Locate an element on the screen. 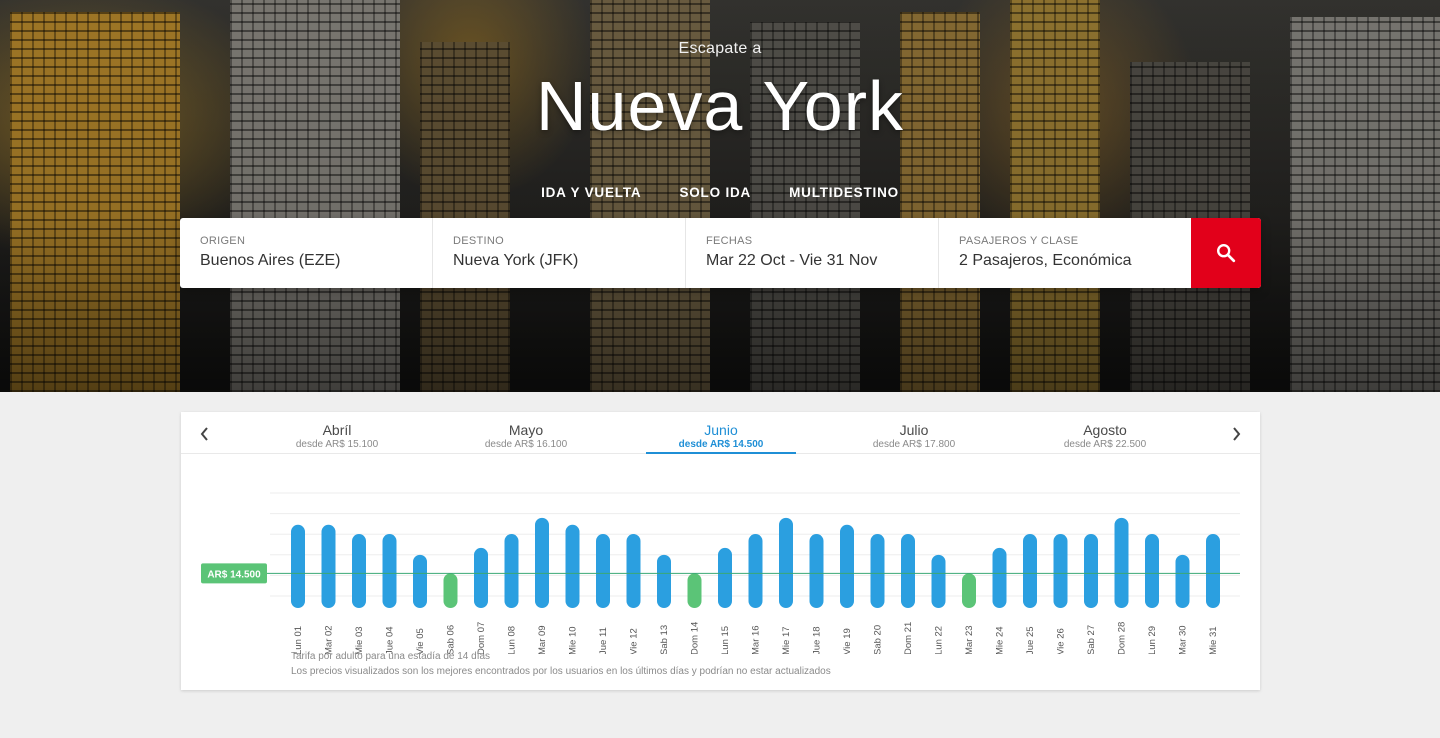 The height and width of the screenshot is (738, 1440). origin-value: Buenos Aires (EZE) is located at coordinates (270, 260).